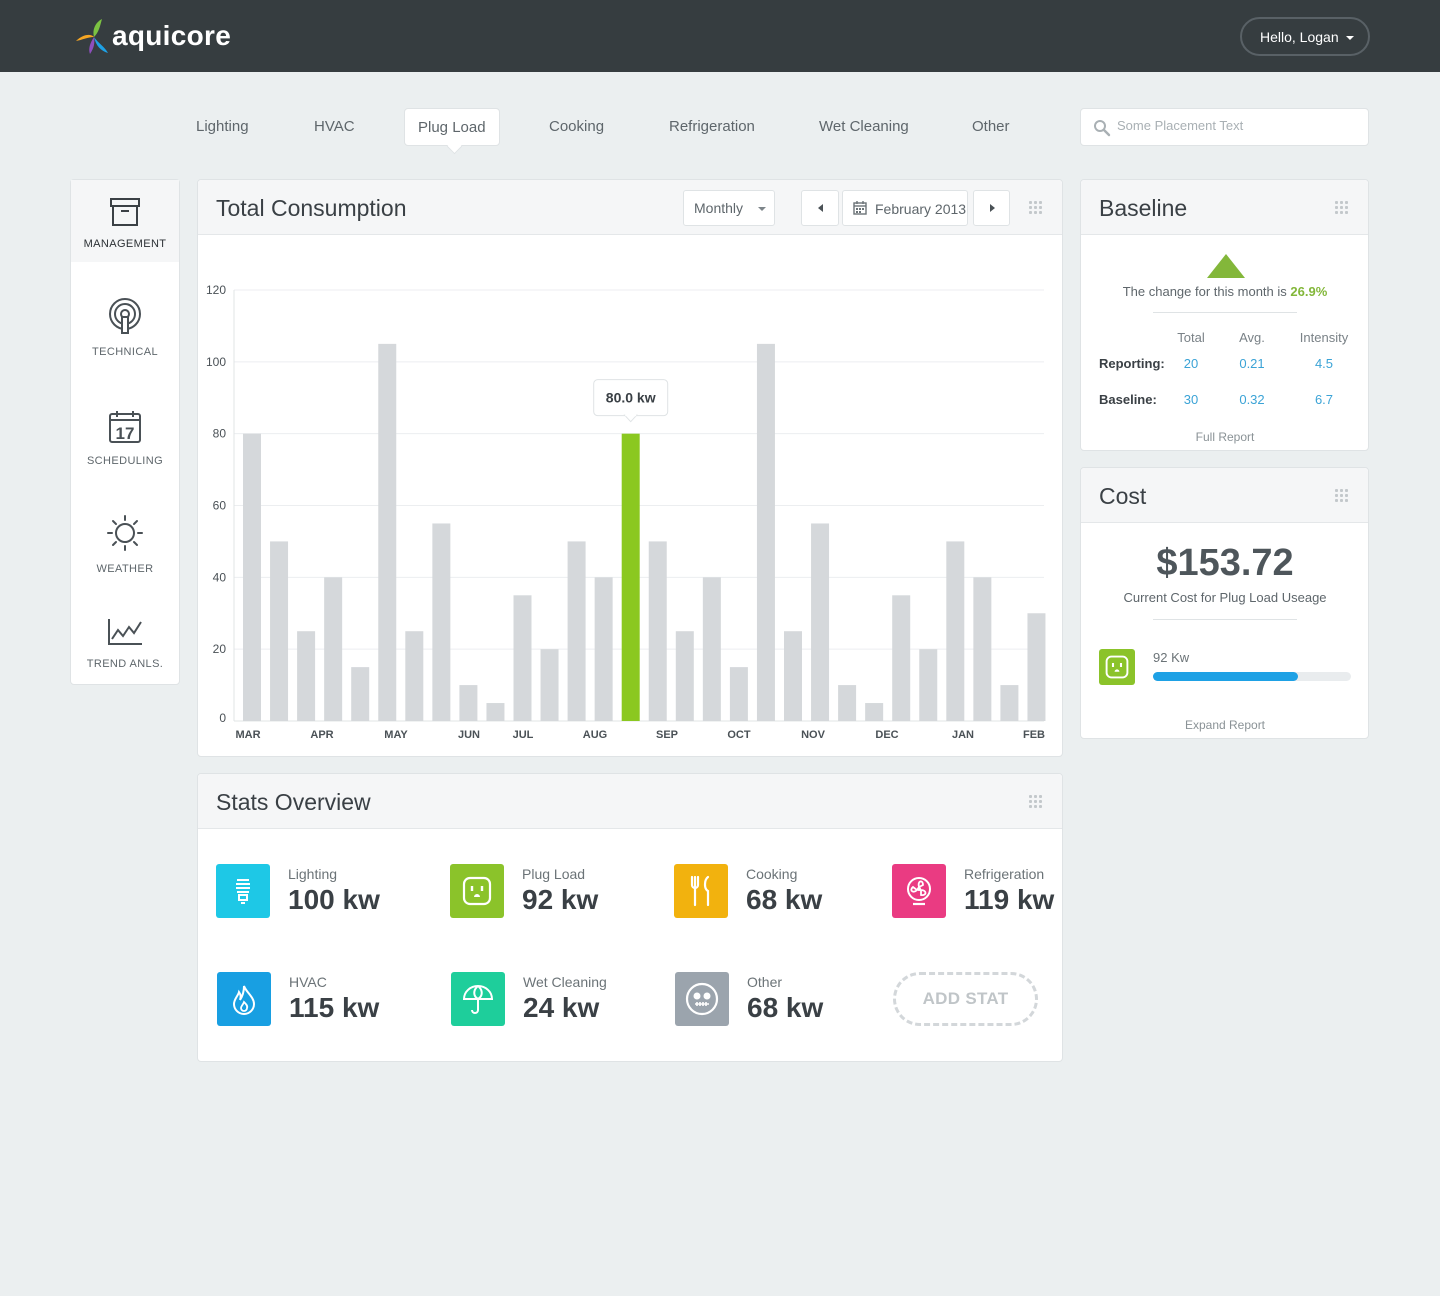 Image resolution: width=1440 pixels, height=1296 pixels. I want to click on expand-report-link: Expand Report, so click(1225, 725).